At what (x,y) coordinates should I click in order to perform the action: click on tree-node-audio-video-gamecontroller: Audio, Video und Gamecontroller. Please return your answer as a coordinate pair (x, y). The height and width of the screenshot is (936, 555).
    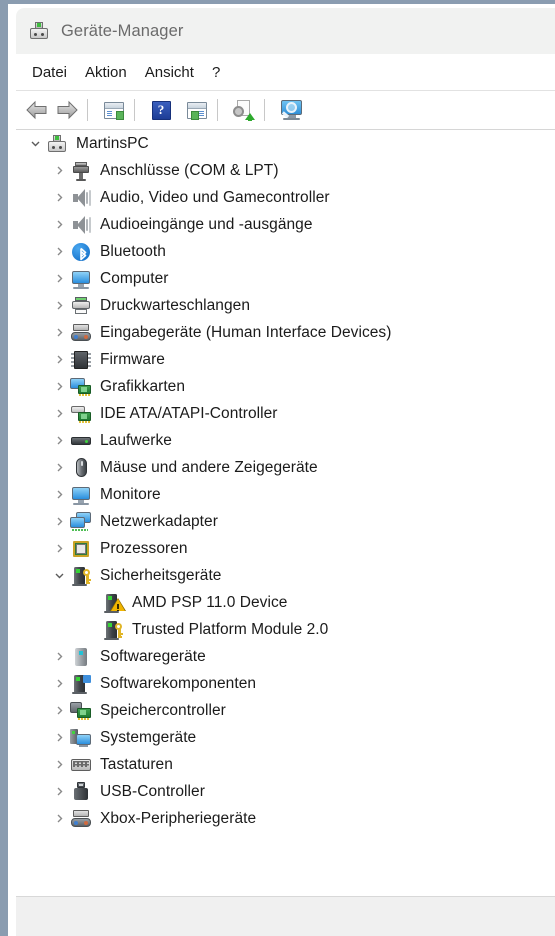
    Looking at the image, I should click on (285, 197).